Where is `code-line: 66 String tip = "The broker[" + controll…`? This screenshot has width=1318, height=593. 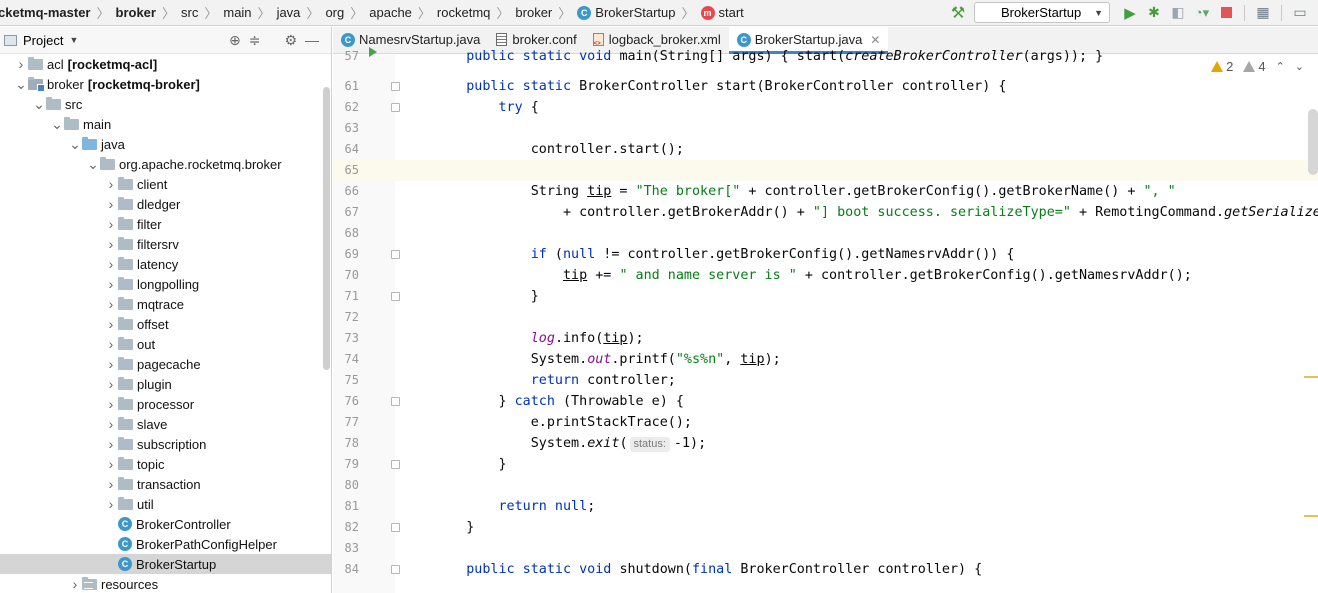
code-line: 66 String tip = "The broker[" + controll… is located at coordinates (825, 191).